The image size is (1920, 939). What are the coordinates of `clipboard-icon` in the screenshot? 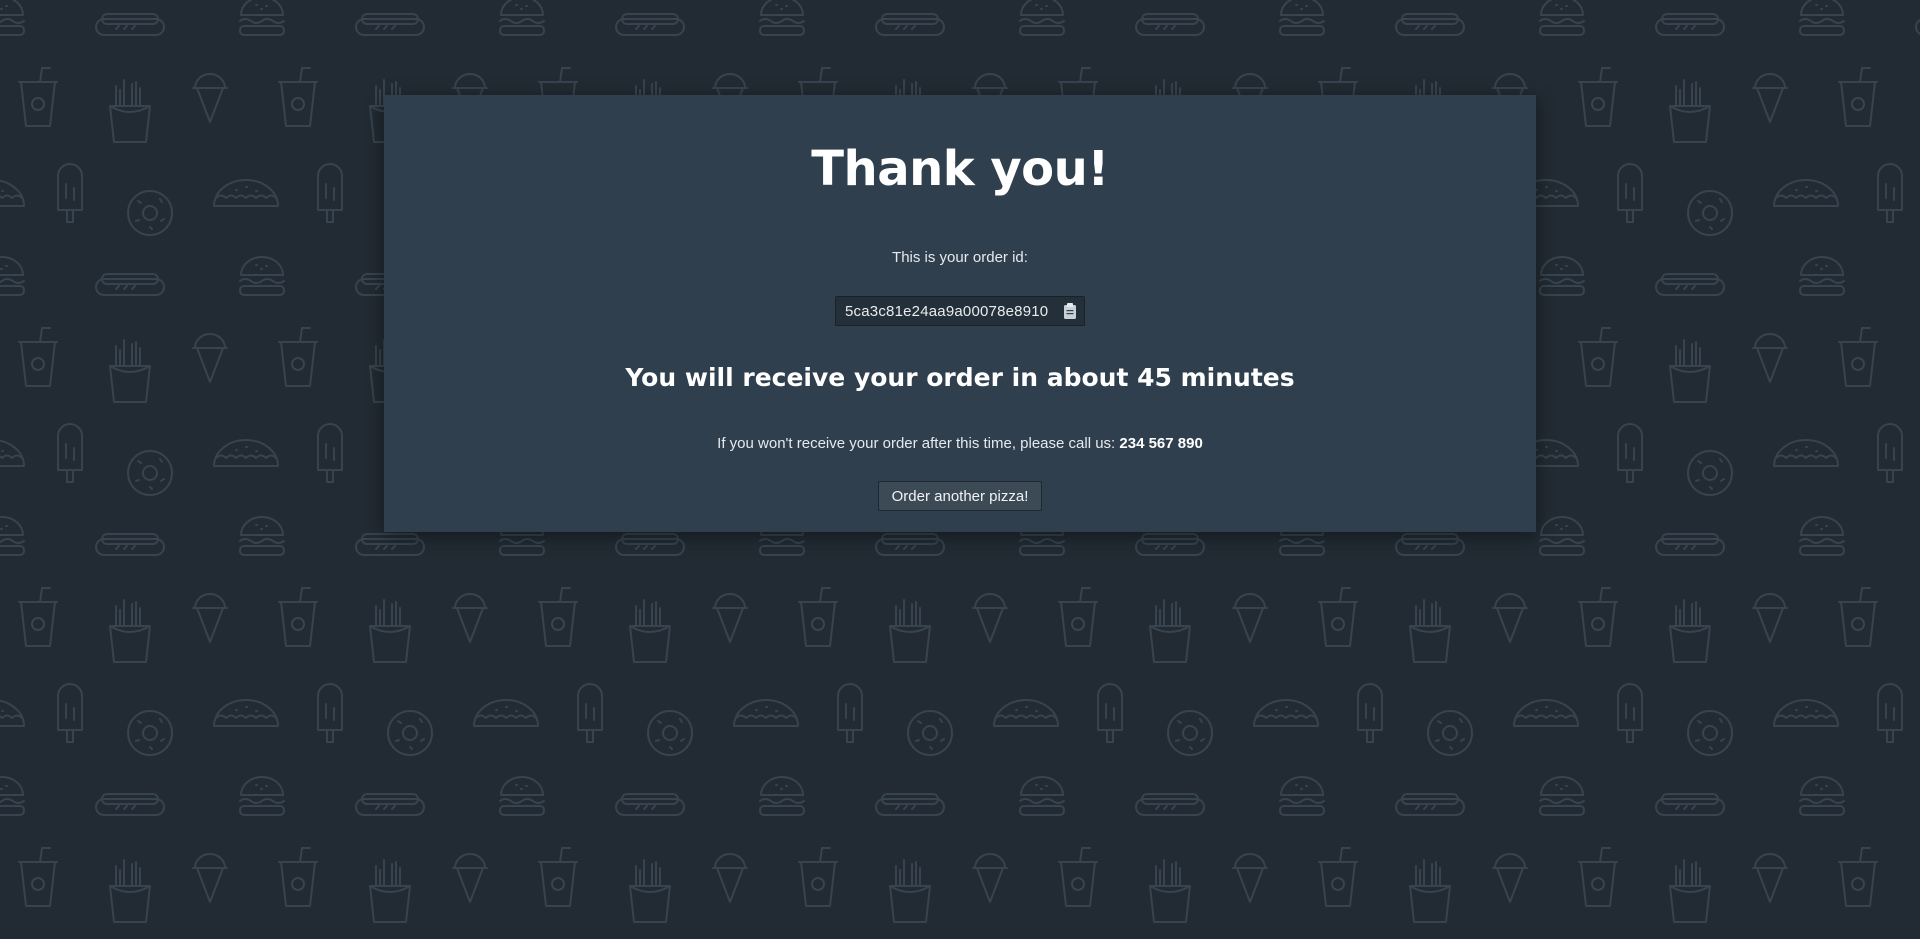 It's located at (1070, 311).